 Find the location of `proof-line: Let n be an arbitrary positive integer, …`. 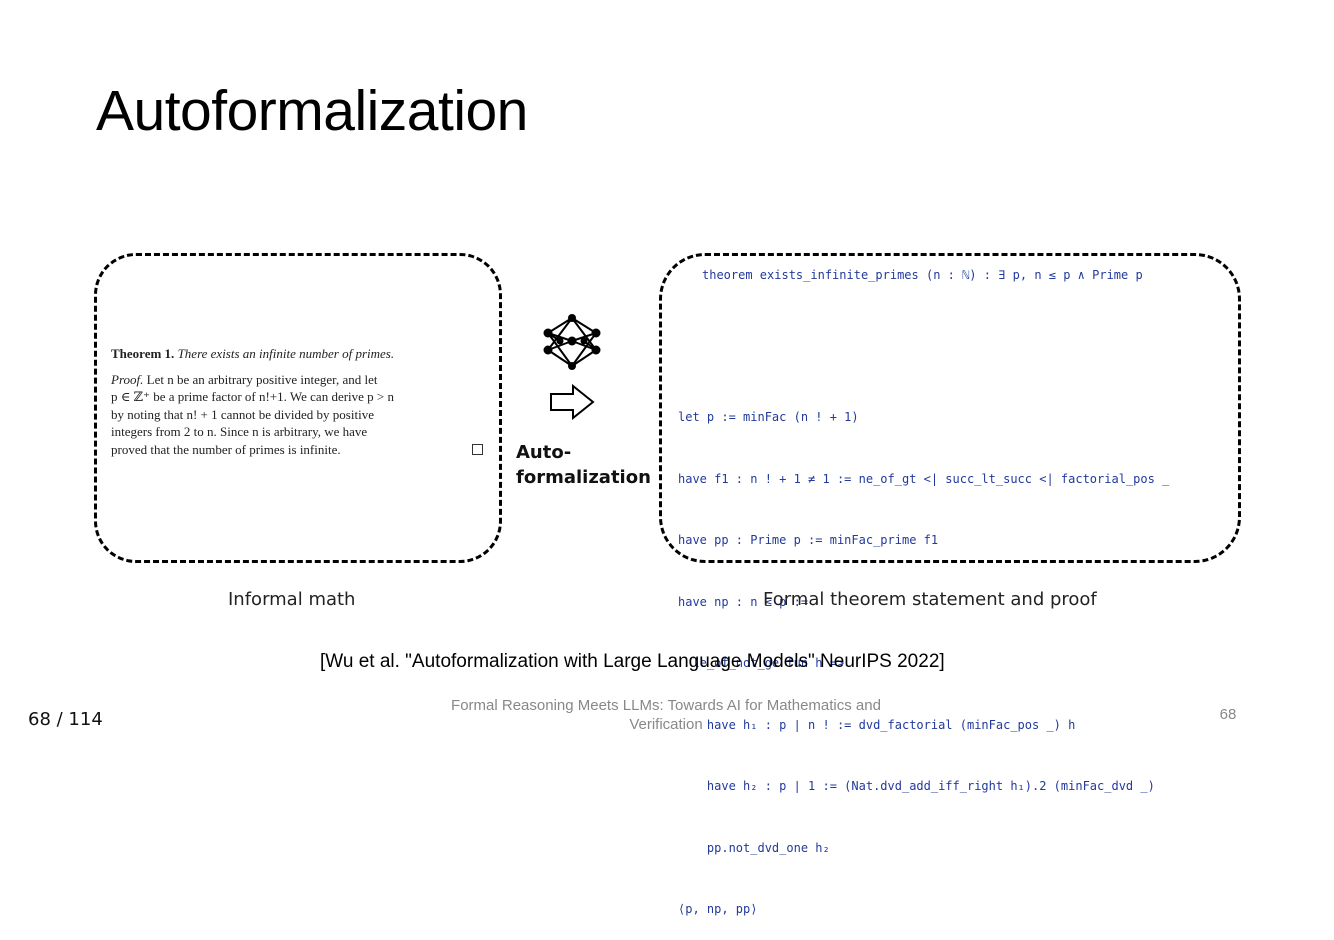

proof-line: Let n be an arbitrary positive integer, … is located at coordinates (260, 379).